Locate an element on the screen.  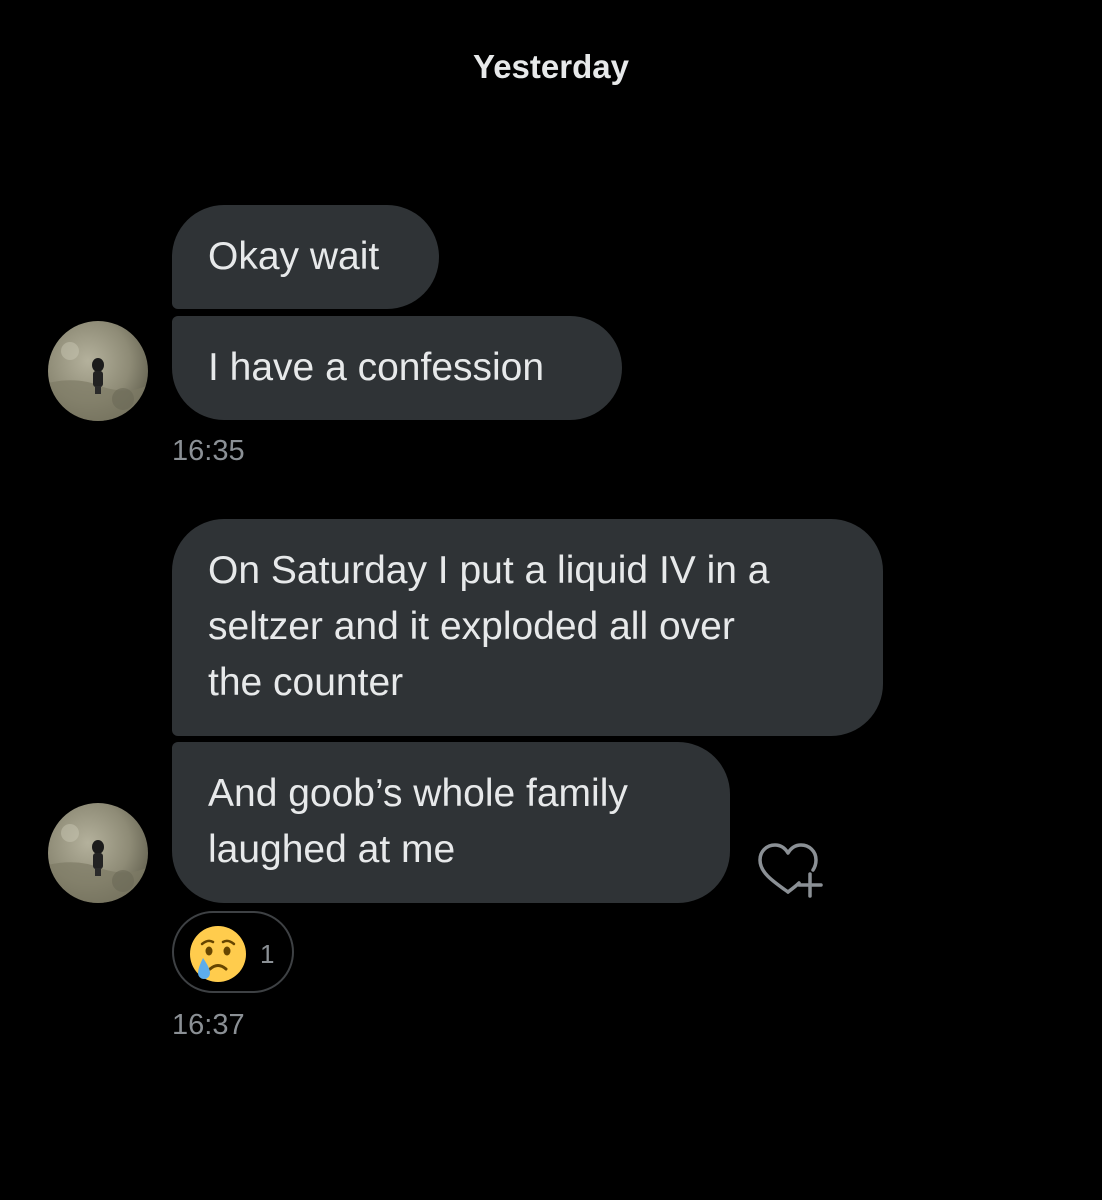
reaction-pill: 1 is located at coordinates (233, 952).